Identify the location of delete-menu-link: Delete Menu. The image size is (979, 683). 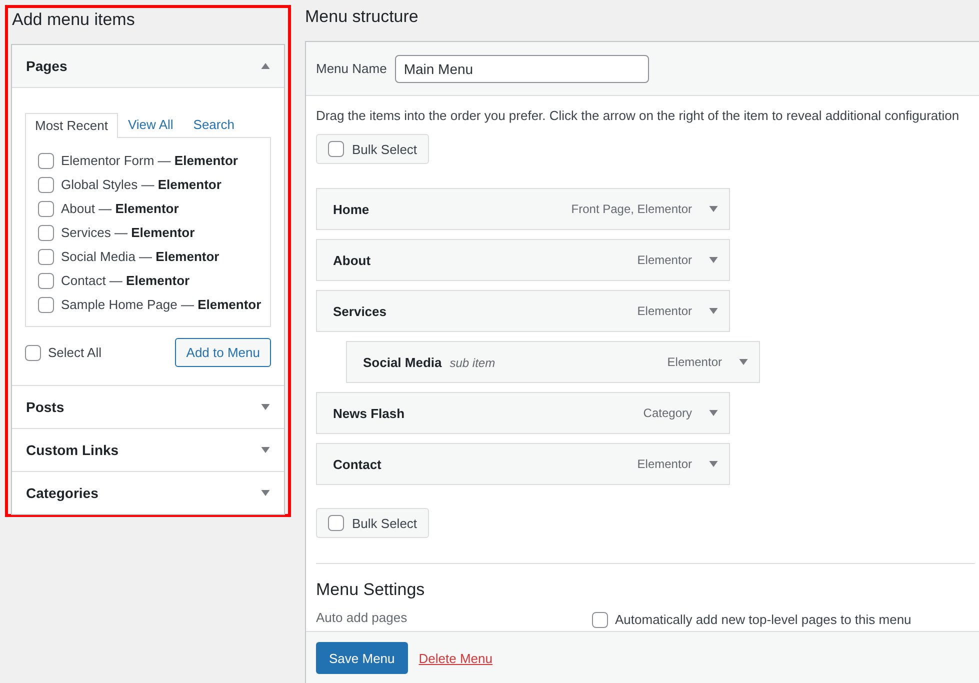
(455, 658).